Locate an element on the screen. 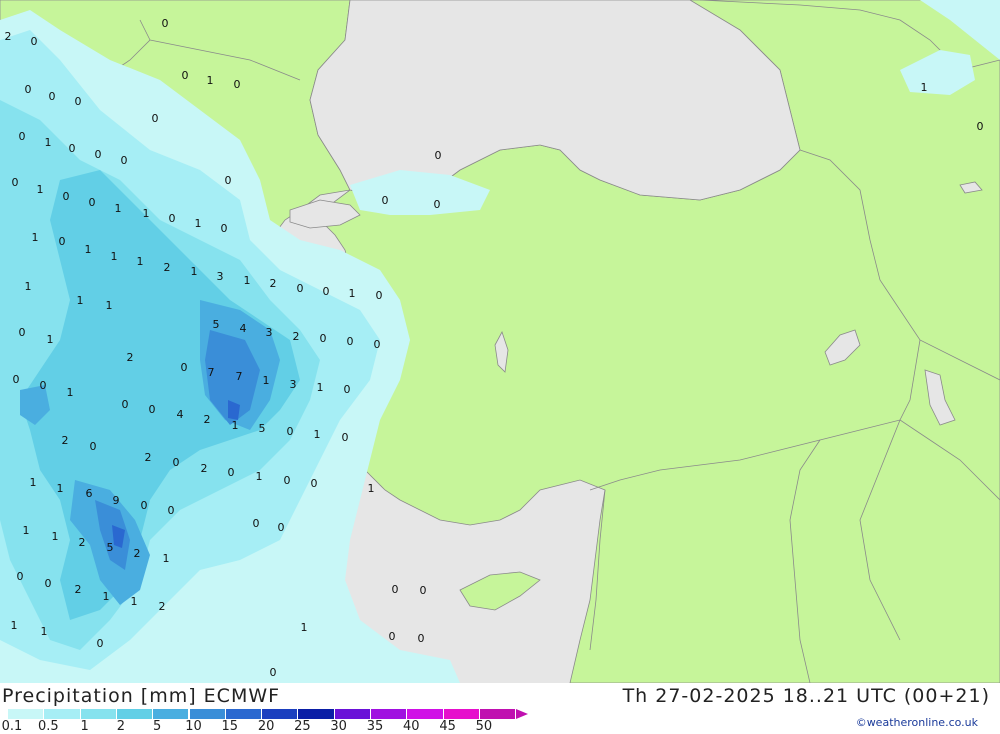 Image resolution: width=1000 pixels, height=734 pixels. legend-tick-label: 20 is located at coordinates (266, 726).